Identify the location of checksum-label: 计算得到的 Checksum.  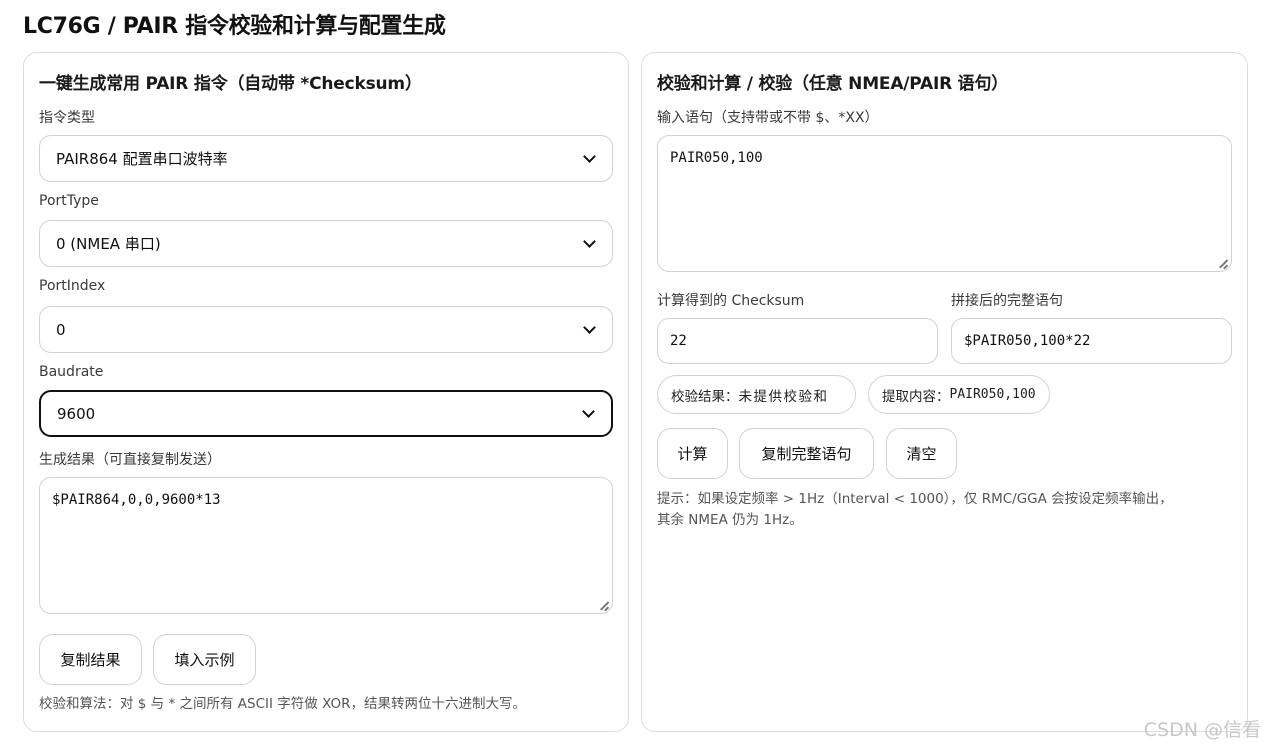
(731, 301).